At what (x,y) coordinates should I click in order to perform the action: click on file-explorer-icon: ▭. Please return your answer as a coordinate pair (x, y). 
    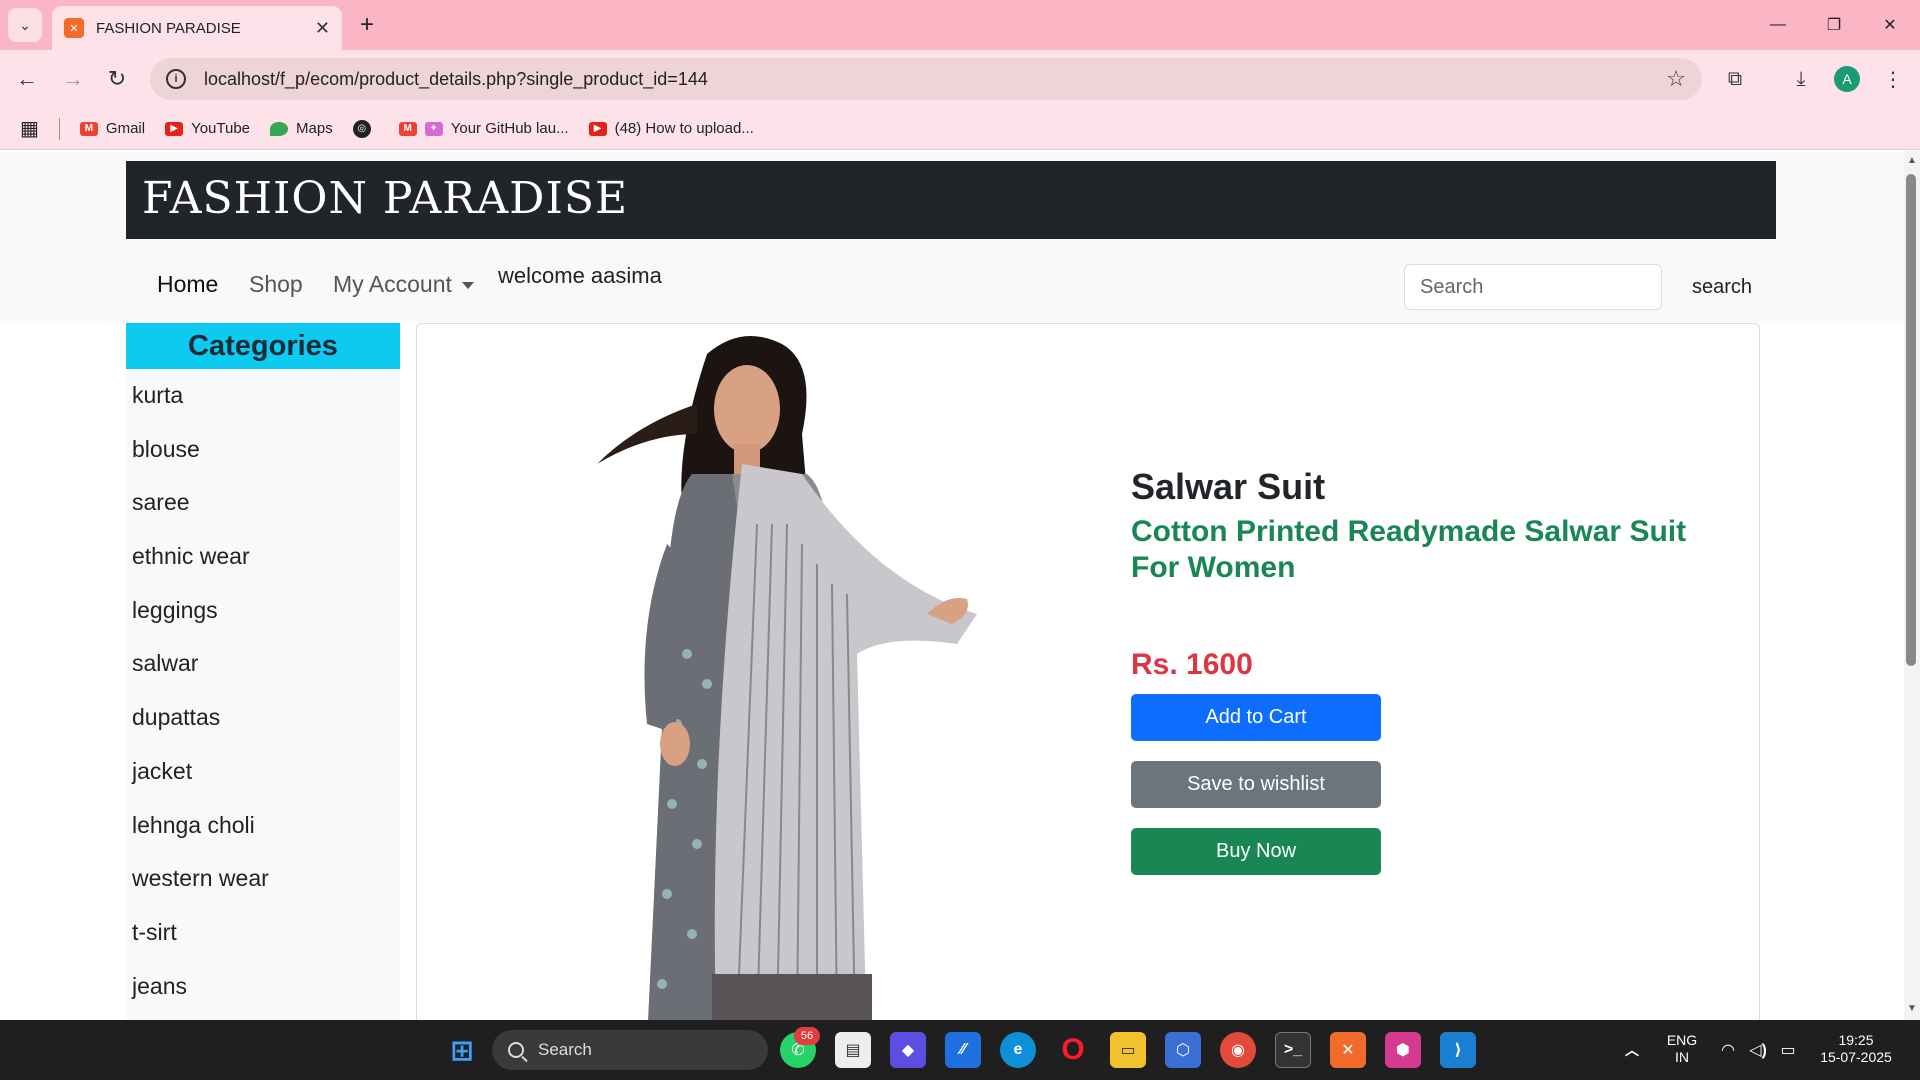
    Looking at the image, I should click on (1128, 1050).